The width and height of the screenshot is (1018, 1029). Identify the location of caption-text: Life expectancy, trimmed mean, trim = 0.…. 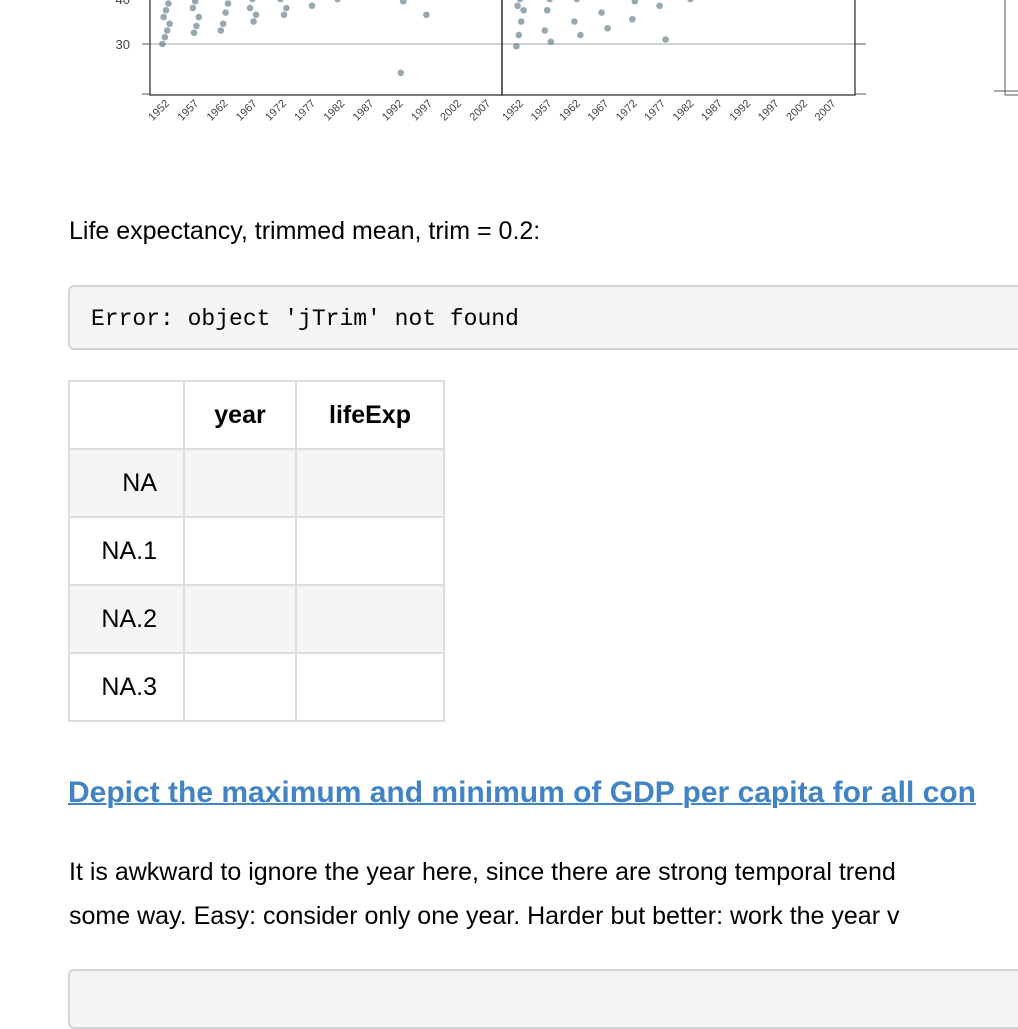
(304, 231).